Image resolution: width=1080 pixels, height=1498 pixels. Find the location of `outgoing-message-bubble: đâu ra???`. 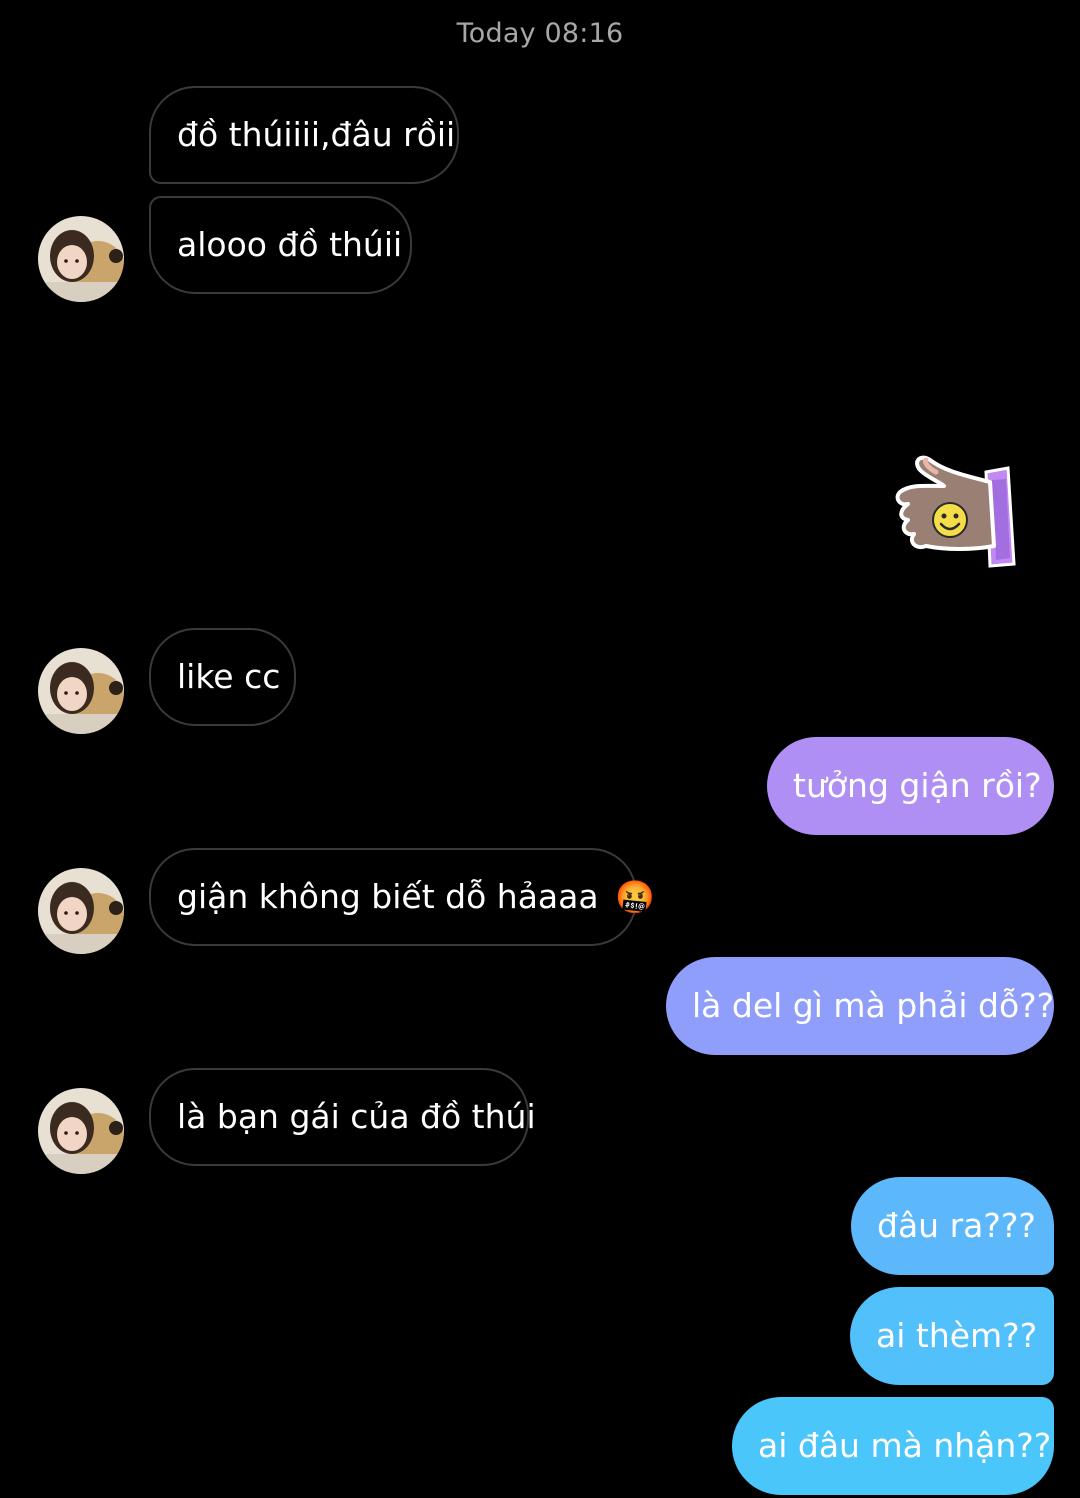

outgoing-message-bubble: đâu ra??? is located at coordinates (952, 1226).